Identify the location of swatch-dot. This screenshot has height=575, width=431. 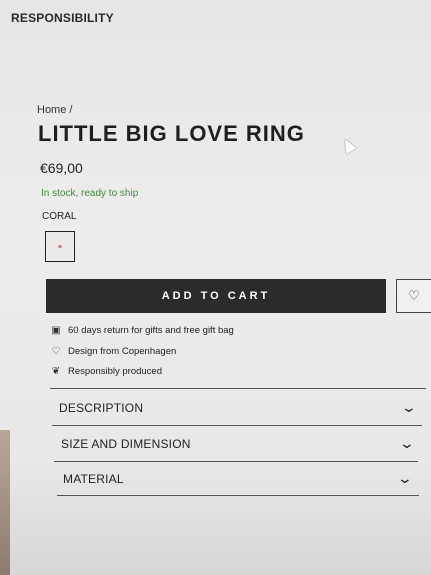
(60, 246).